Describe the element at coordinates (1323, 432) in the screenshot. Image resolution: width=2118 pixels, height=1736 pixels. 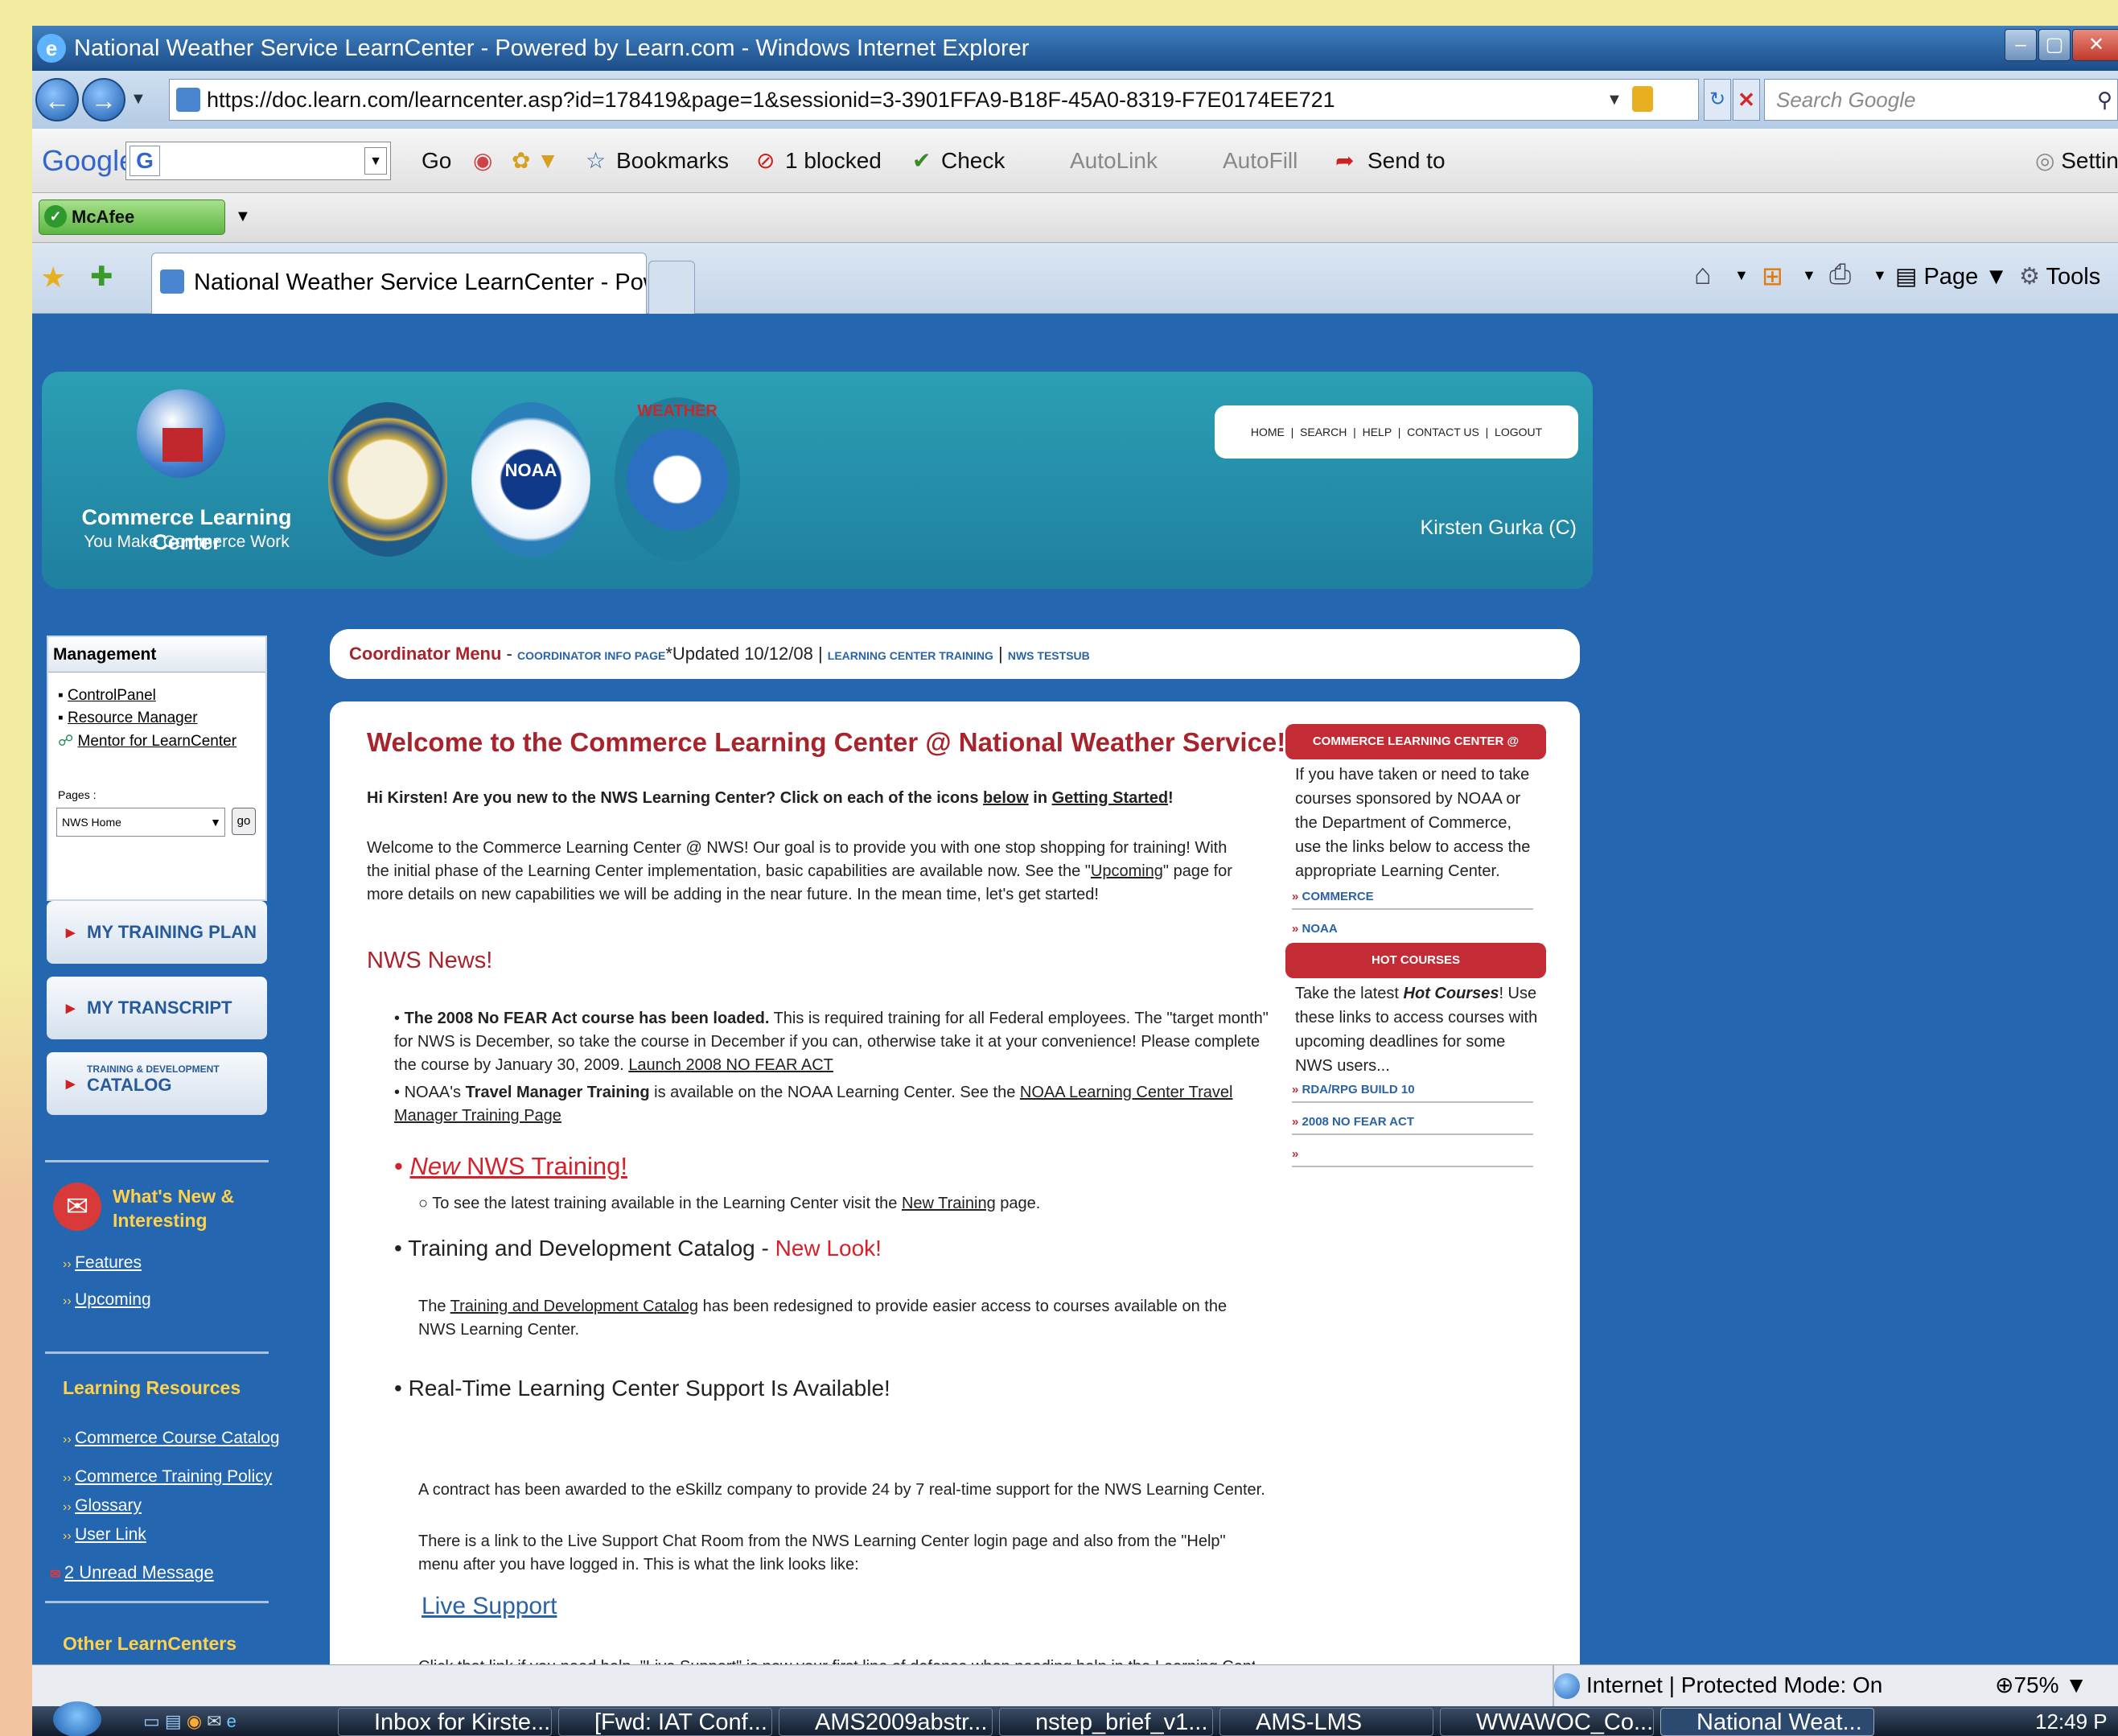
I see `search-link: SEARCH` at that location.